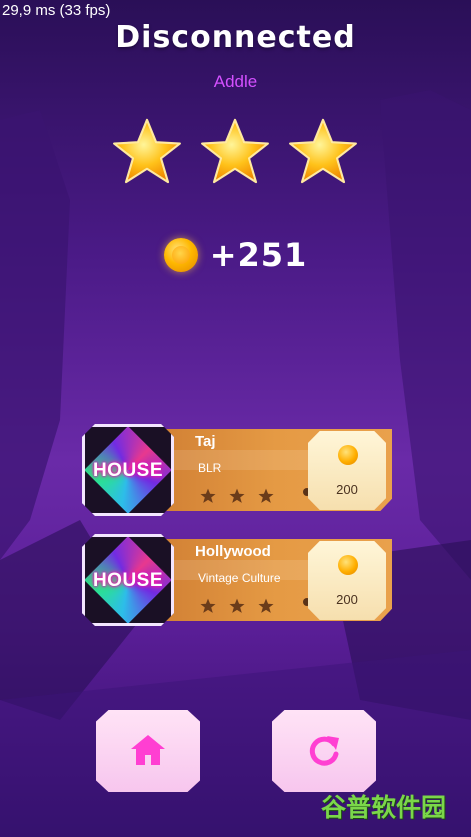 The width and height of the screenshot is (471, 837). I want to click on song-card-stripe, so click(249, 460).